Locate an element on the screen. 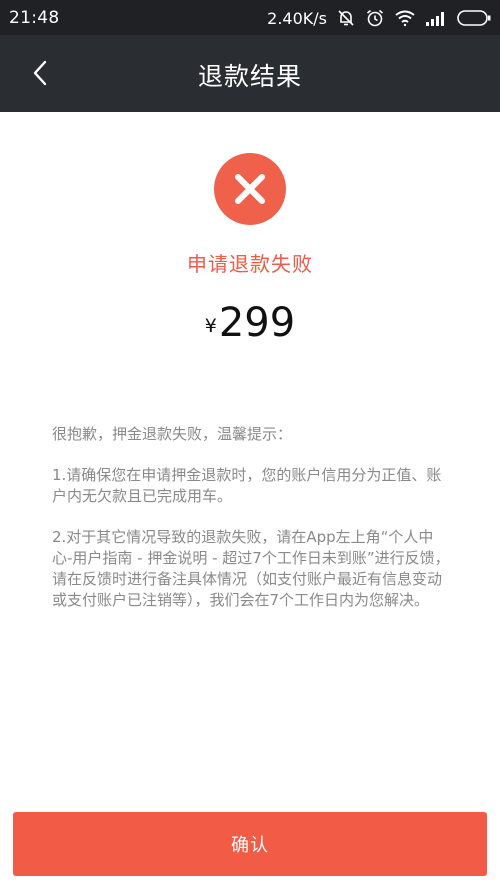 The width and height of the screenshot is (500, 889). alarm-icon is located at coordinates (375, 18).